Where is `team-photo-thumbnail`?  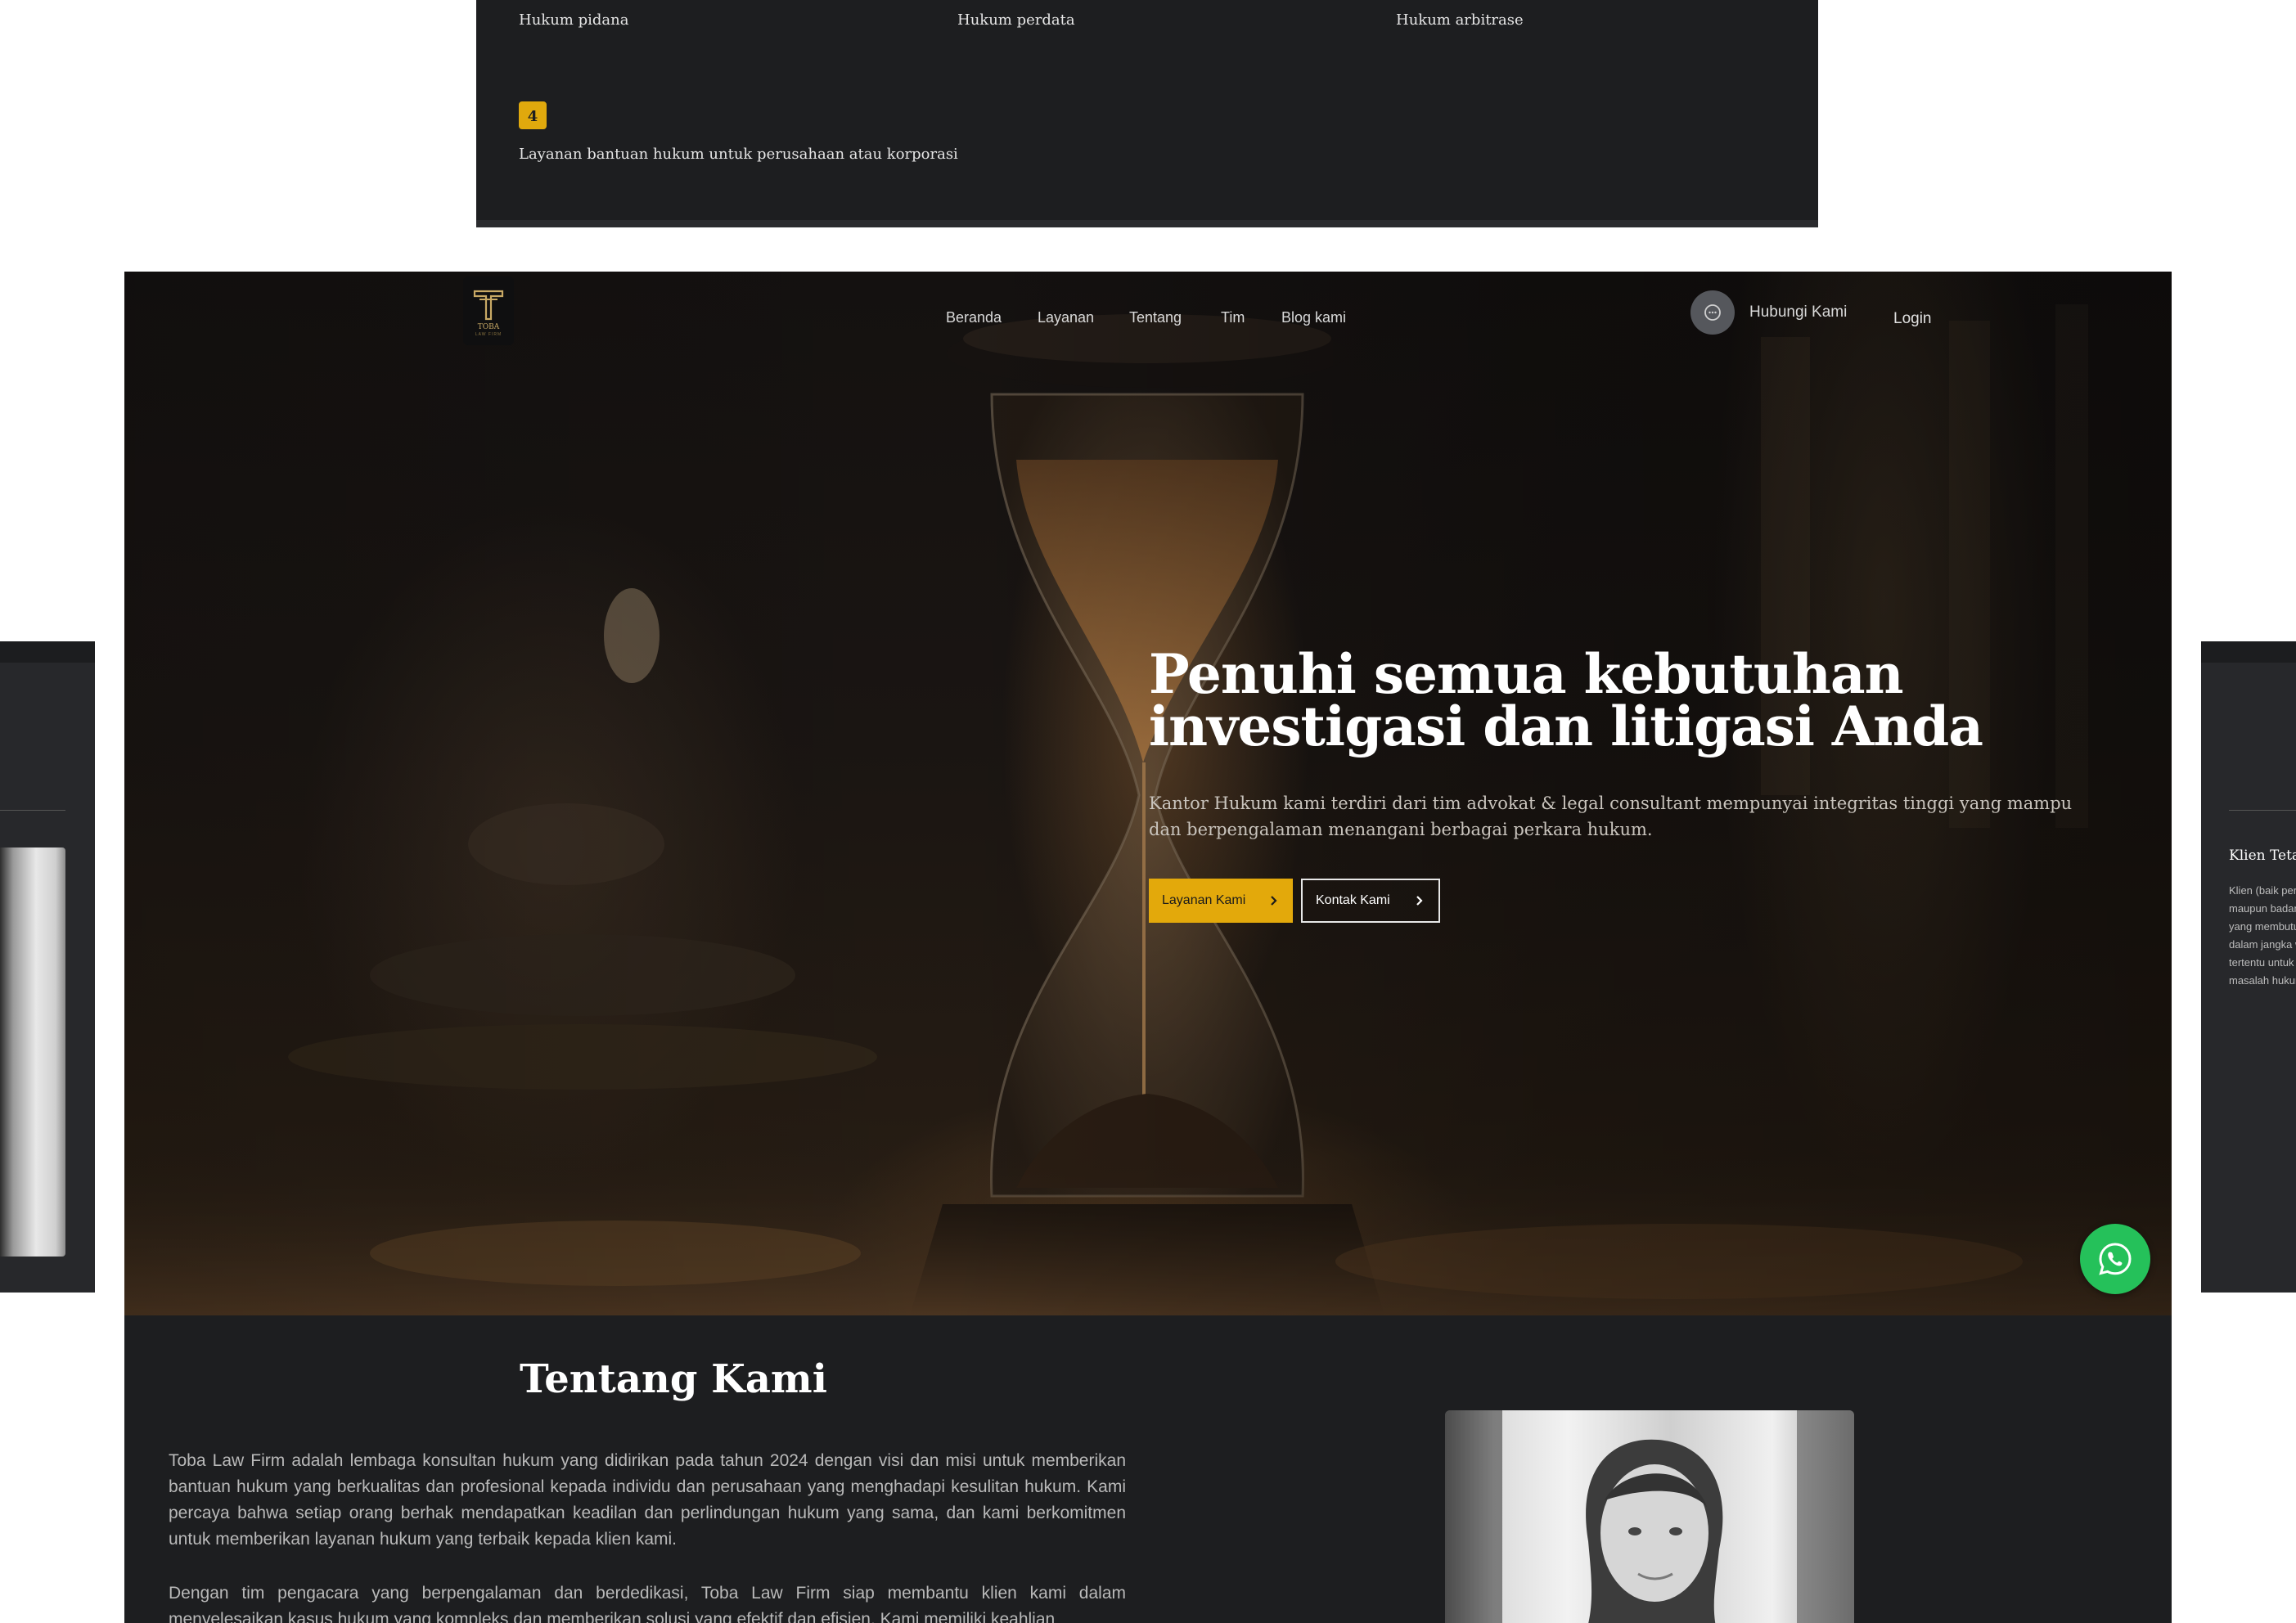
team-photo-thumbnail is located at coordinates (32, 1052).